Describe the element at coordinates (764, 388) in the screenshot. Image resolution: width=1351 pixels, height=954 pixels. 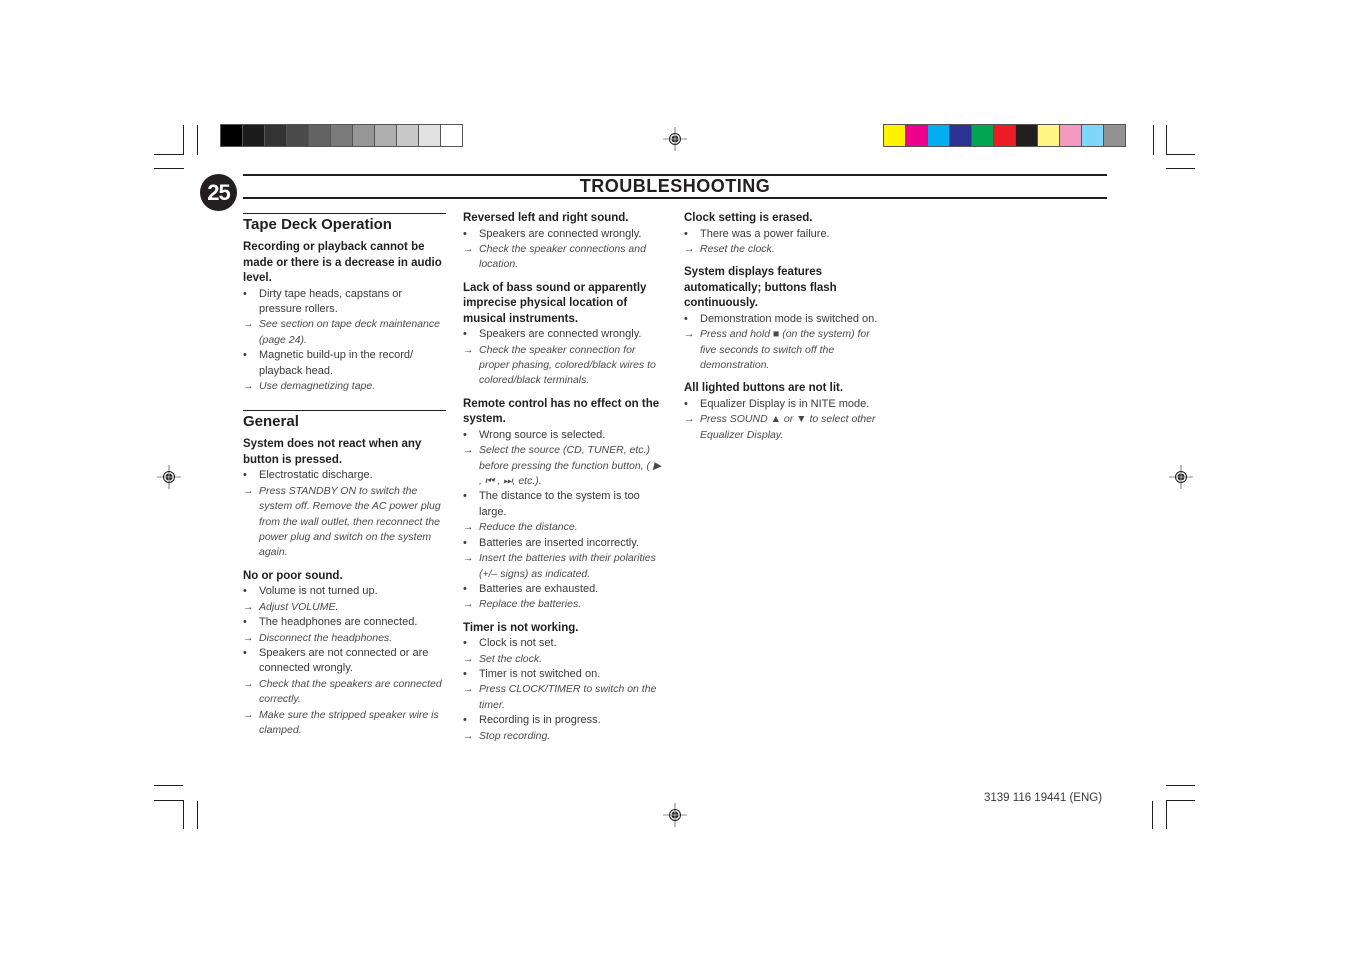
I see `problem-title: All lighted buttons are not lit.` at that location.